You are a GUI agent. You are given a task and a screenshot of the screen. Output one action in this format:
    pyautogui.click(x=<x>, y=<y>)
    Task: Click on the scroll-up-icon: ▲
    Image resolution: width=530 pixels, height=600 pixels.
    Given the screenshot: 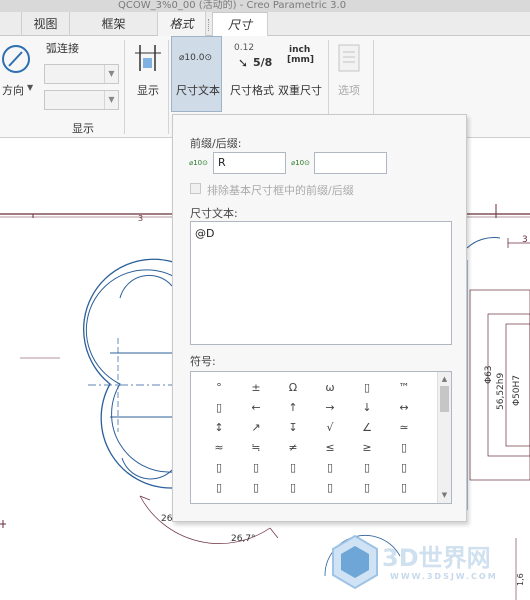 What is the action you would take?
    pyautogui.click(x=444, y=379)
    